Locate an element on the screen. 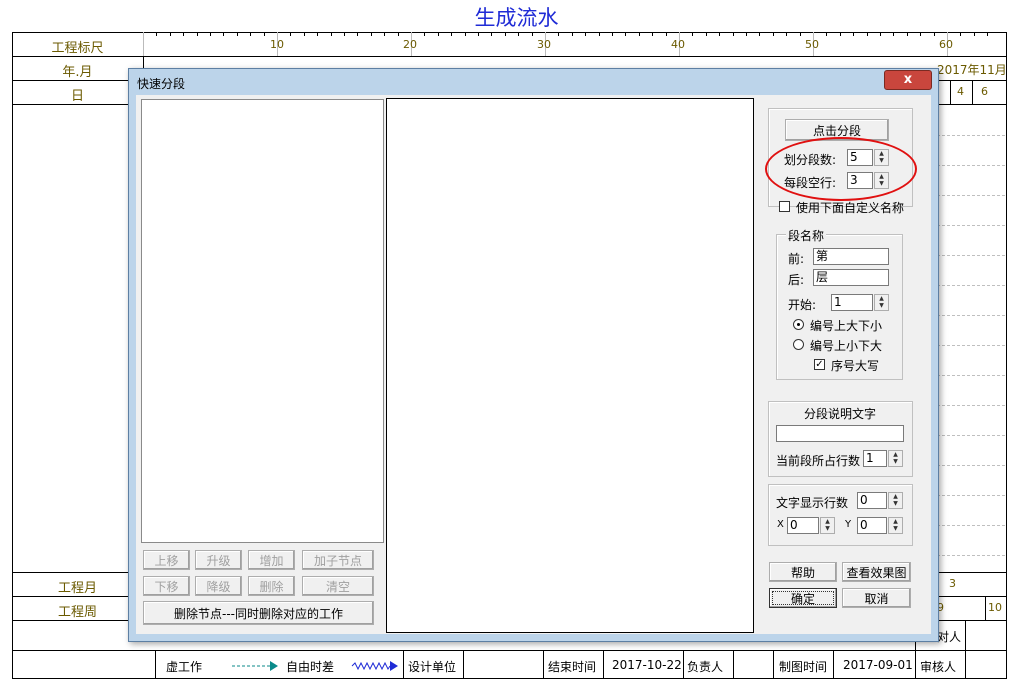 The image size is (1033, 699). add-button: 增加 is located at coordinates (271, 560).